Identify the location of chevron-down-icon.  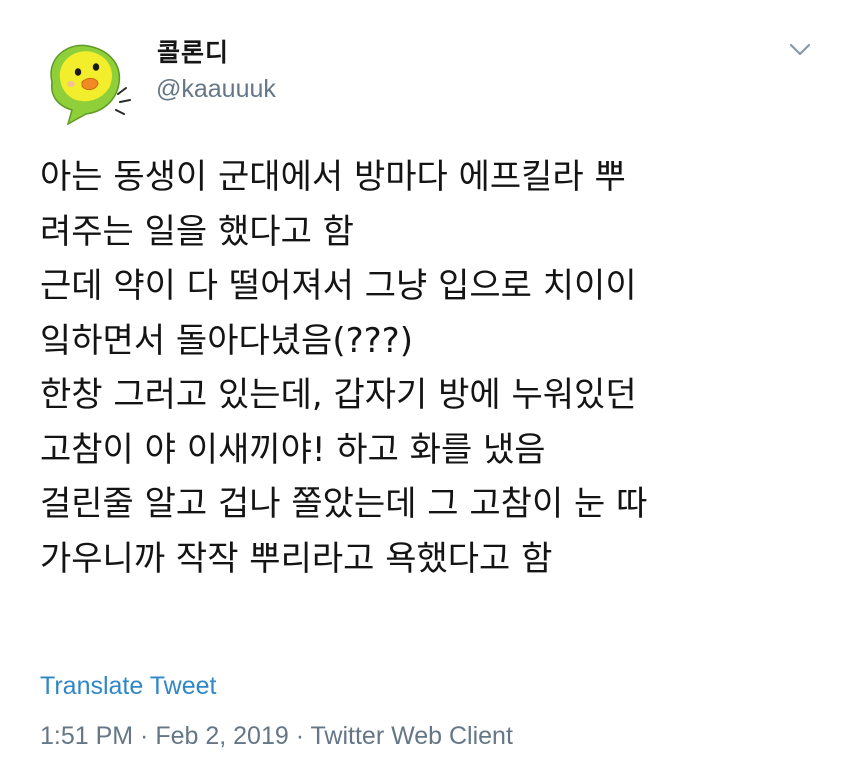
(800, 49).